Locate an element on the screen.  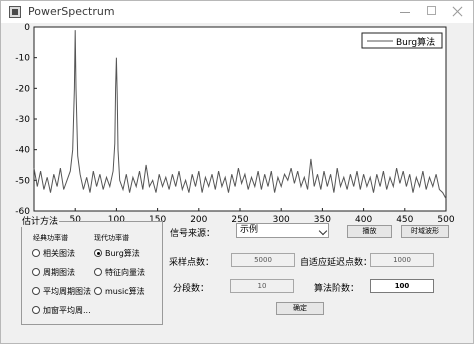
x-tick-label: 200 is located at coordinates (198, 219).